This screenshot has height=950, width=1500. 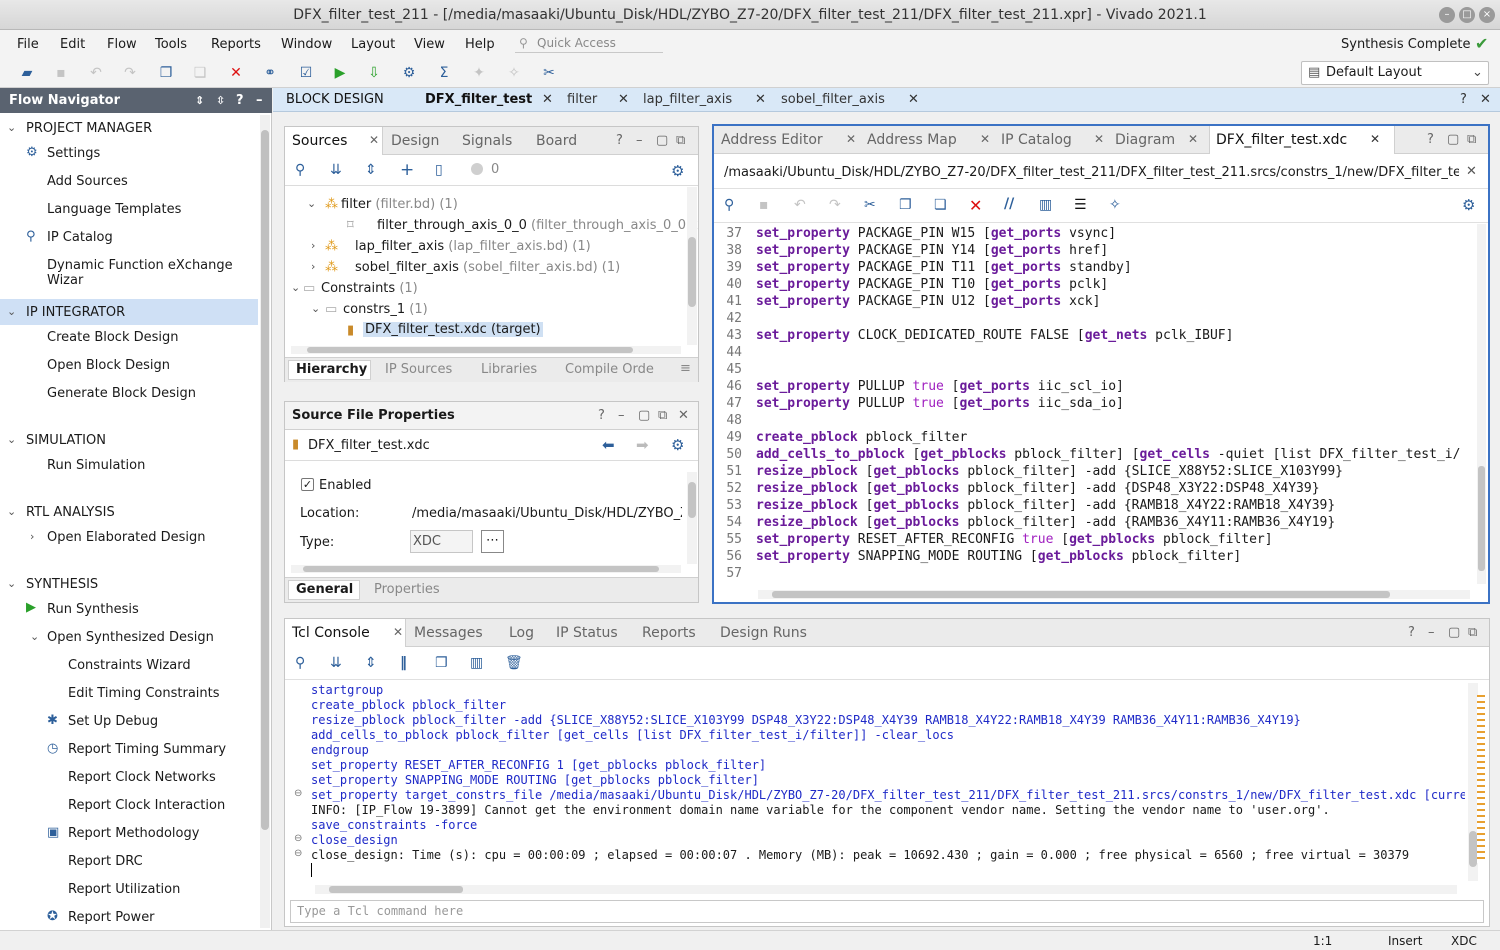 What do you see at coordinates (1115, 205) in the screenshot?
I see `lightbulb-icon: ✧` at bounding box center [1115, 205].